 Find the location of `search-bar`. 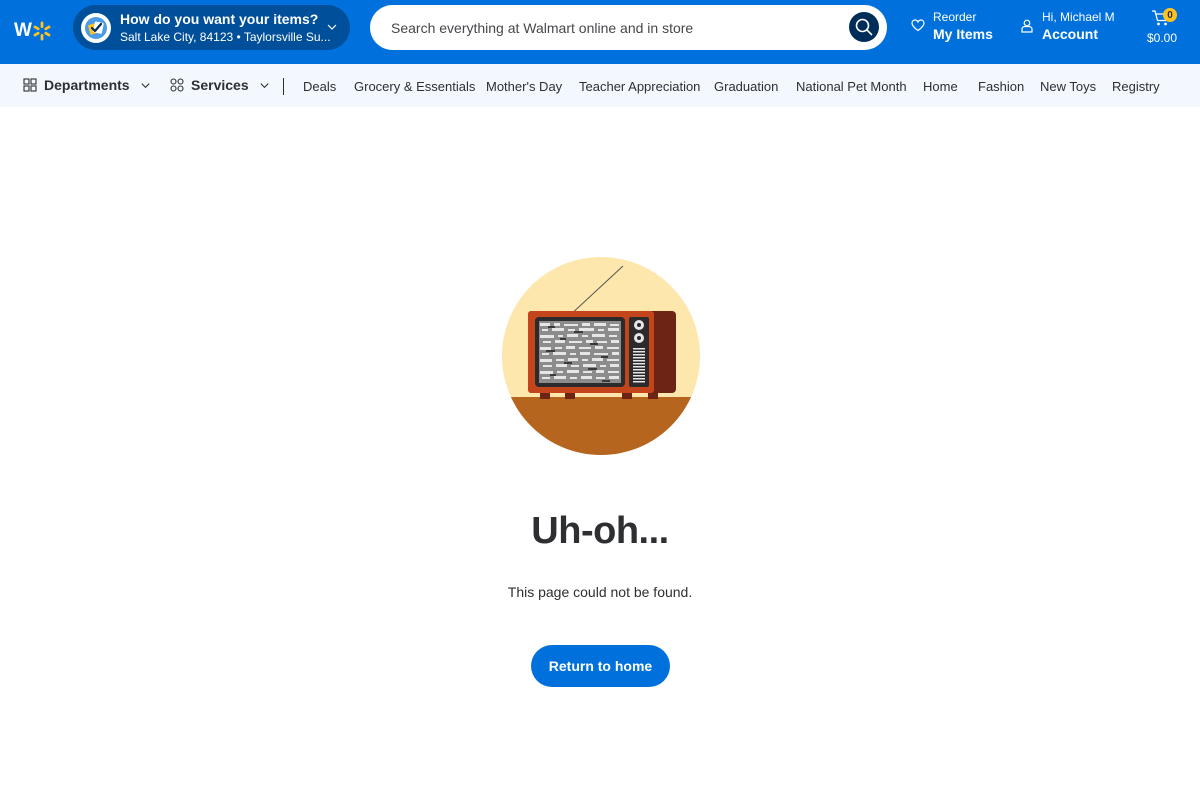

search-bar is located at coordinates (628, 27).